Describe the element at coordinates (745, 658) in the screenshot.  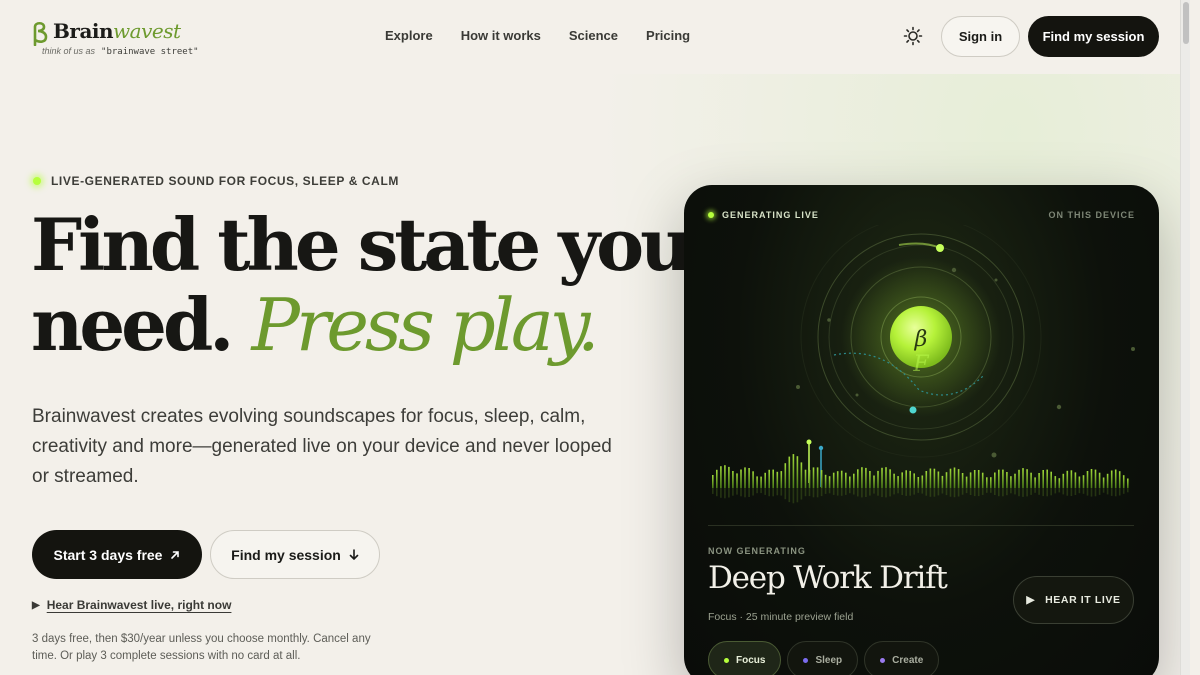
I see `chip-focus: Focus` at that location.